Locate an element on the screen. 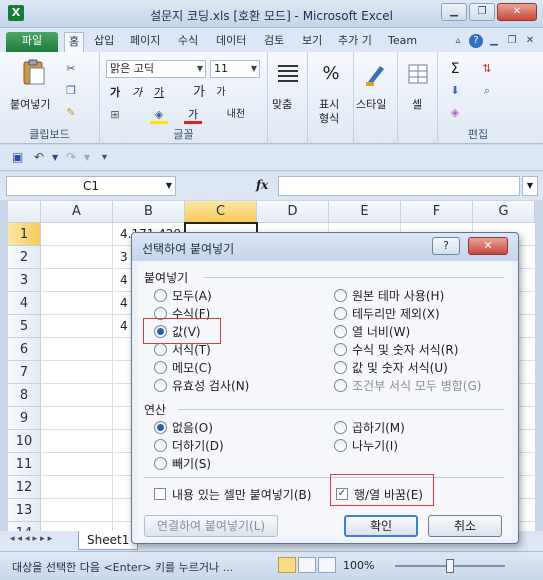  tab-data: 데이터 is located at coordinates (231, 42).